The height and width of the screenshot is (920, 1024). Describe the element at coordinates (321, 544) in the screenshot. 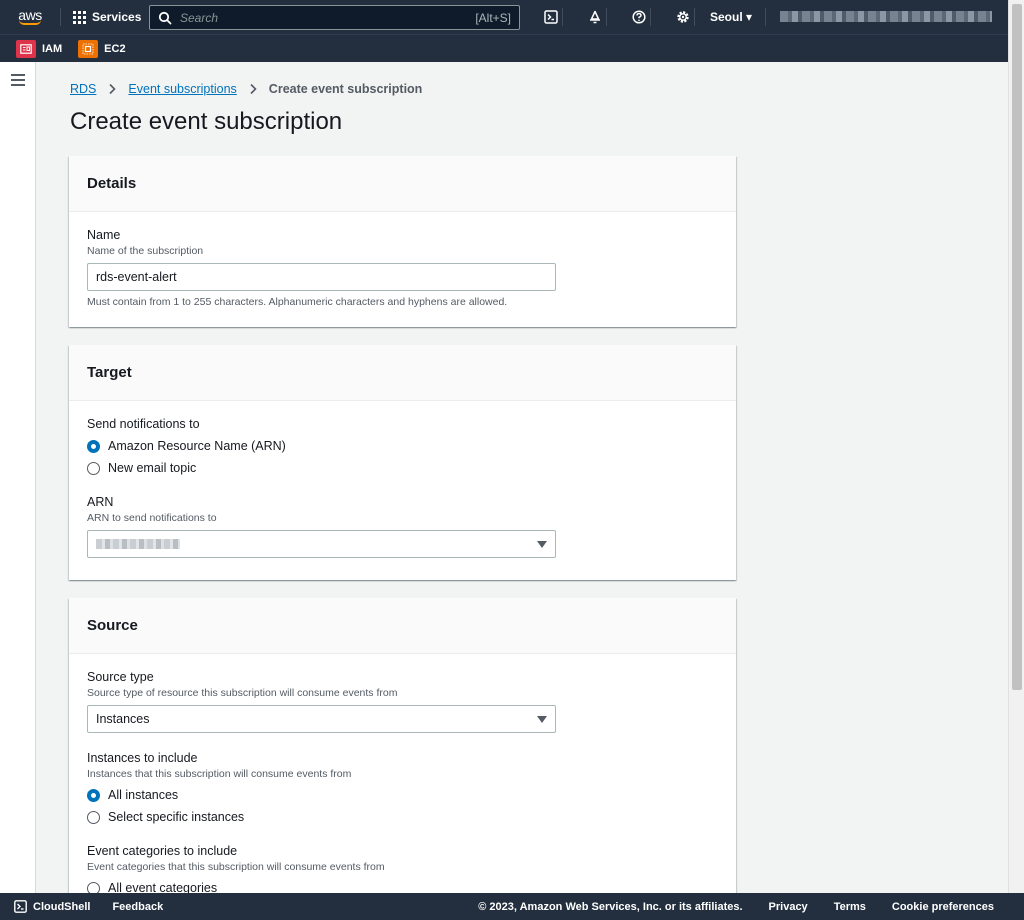

I see `arn-select` at that location.